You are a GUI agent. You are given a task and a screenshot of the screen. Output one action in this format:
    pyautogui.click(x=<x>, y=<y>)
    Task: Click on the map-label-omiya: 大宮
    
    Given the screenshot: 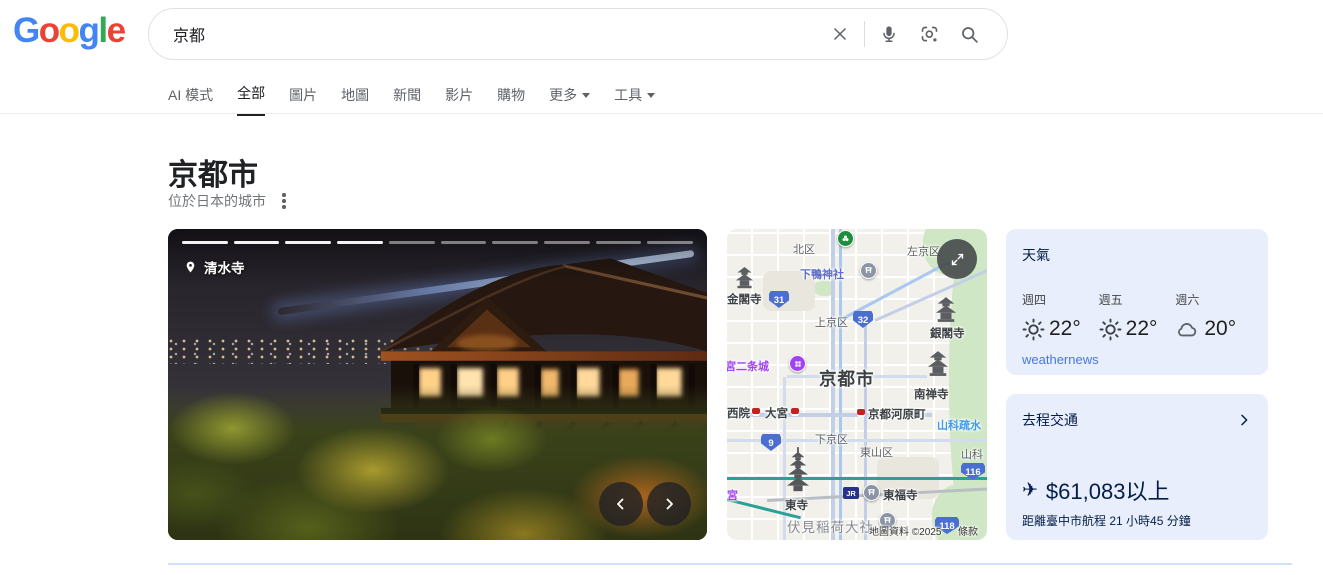 What is the action you would take?
    pyautogui.click(x=776, y=414)
    